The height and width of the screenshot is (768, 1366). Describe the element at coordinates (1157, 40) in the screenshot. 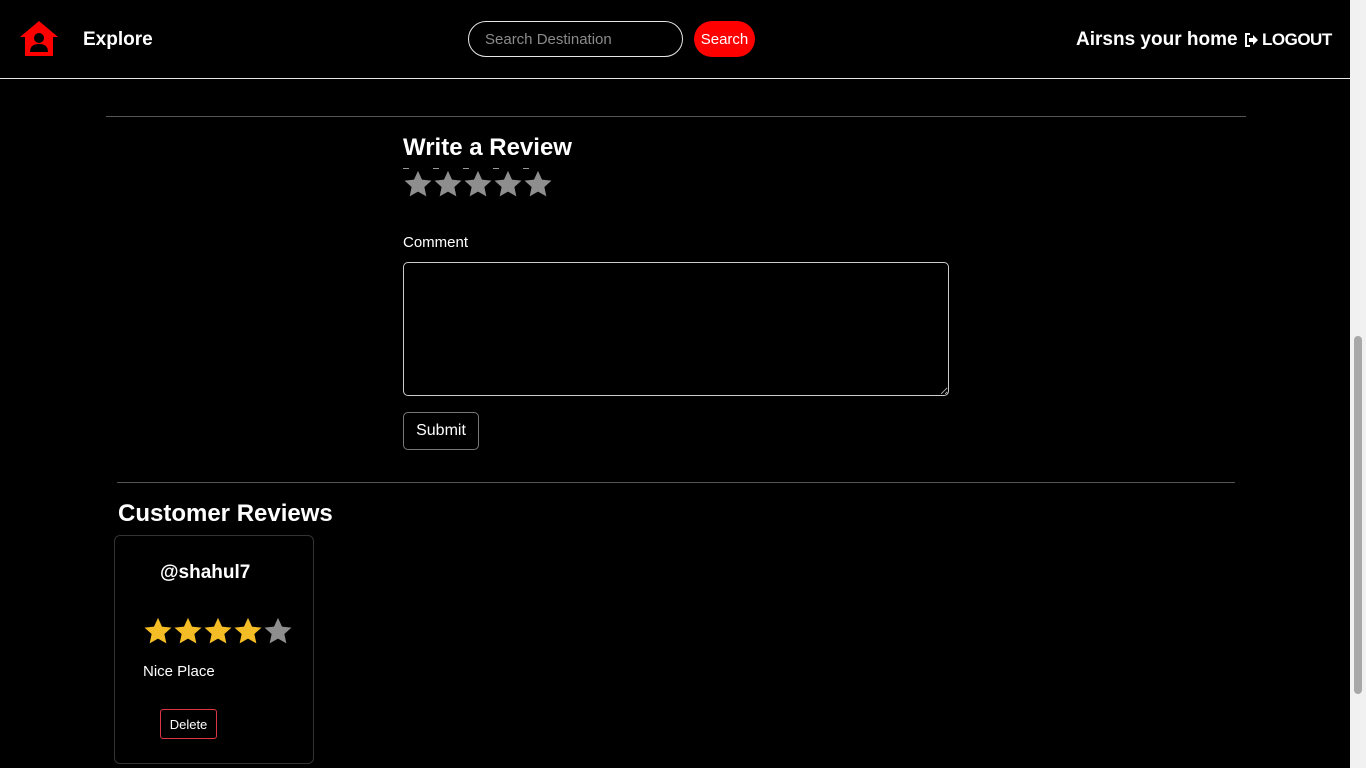

I see `nav-host-link: Airsns your home` at that location.